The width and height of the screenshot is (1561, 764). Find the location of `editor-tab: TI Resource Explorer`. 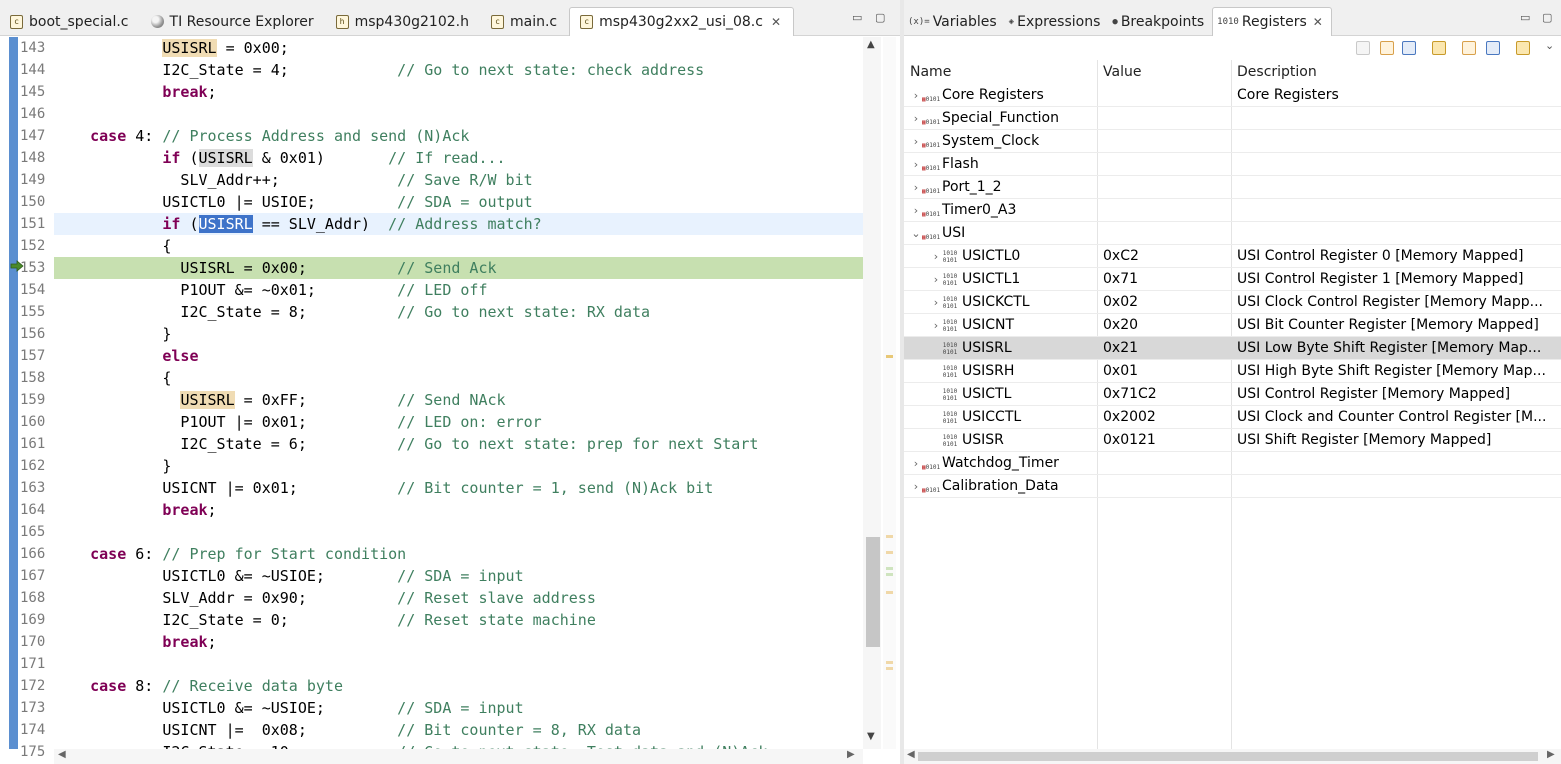

editor-tab: TI Resource Explorer is located at coordinates (233, 21).